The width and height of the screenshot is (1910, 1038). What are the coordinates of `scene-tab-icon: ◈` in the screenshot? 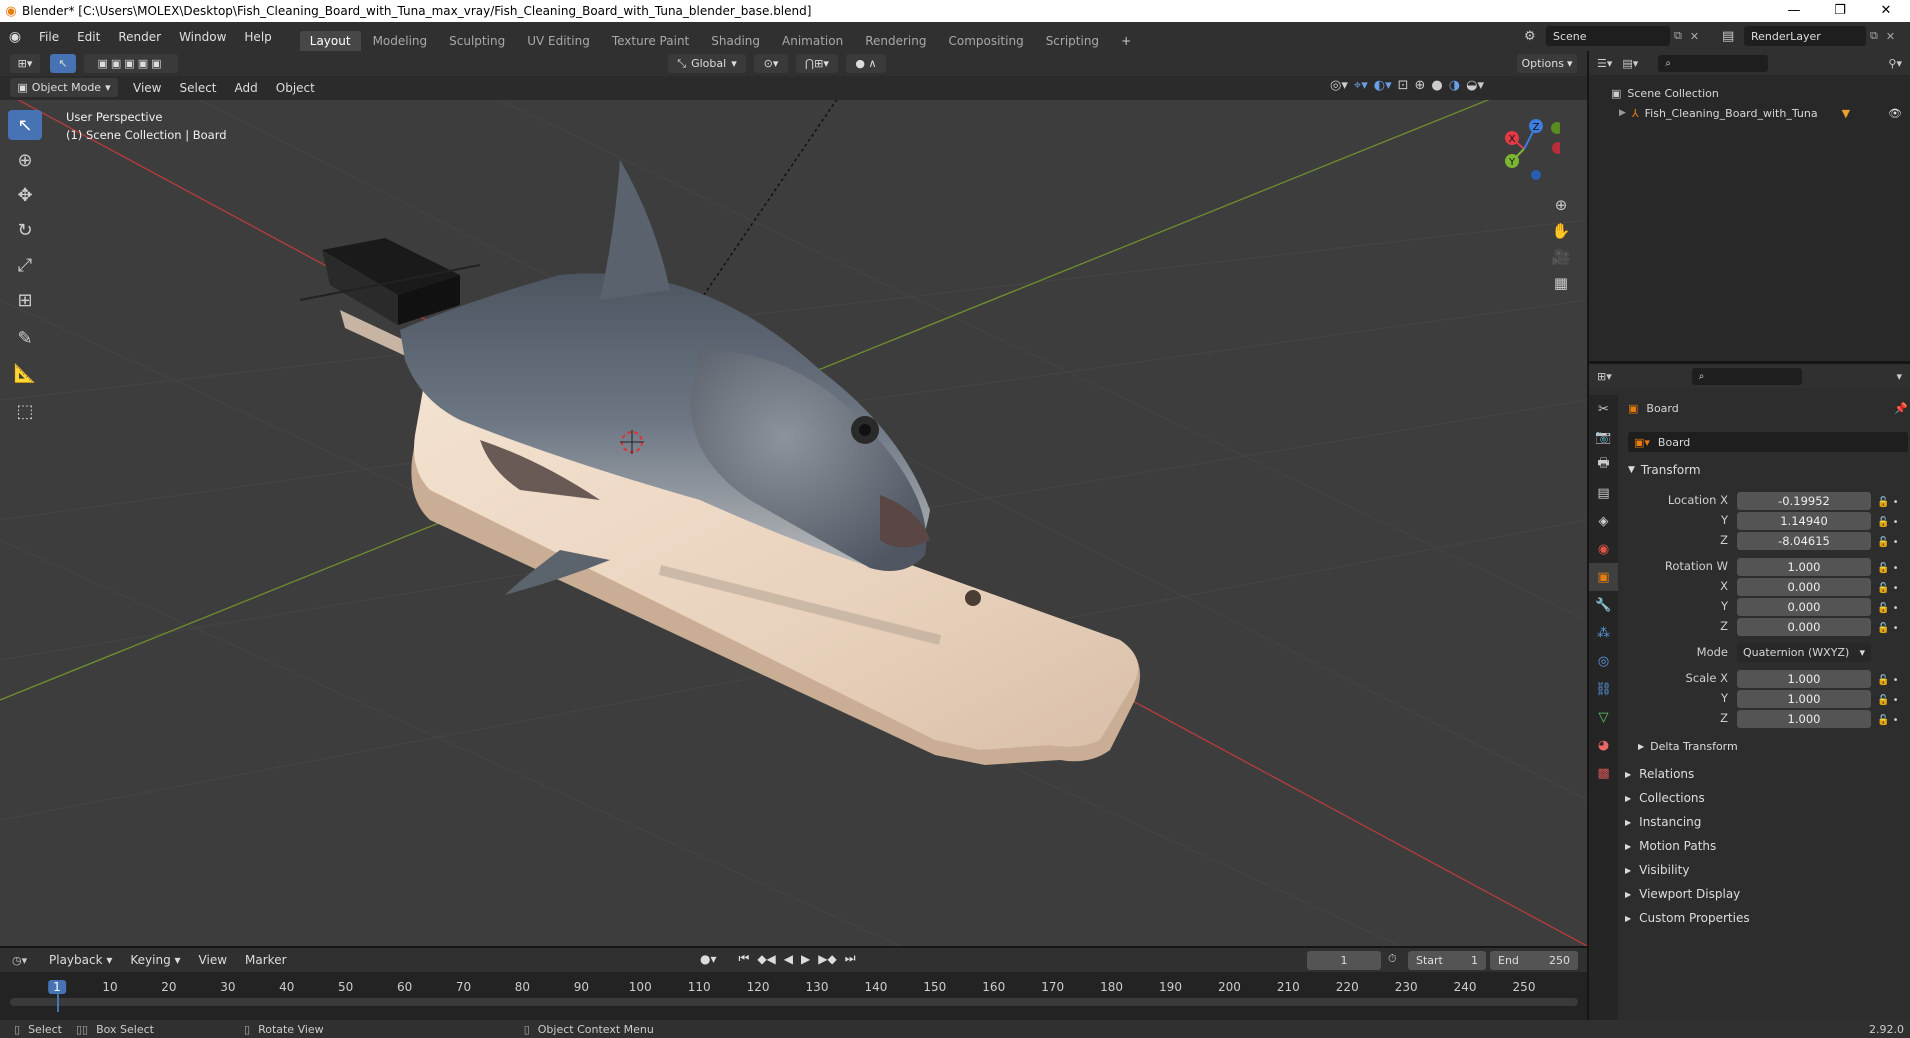 It's located at (1603, 521).